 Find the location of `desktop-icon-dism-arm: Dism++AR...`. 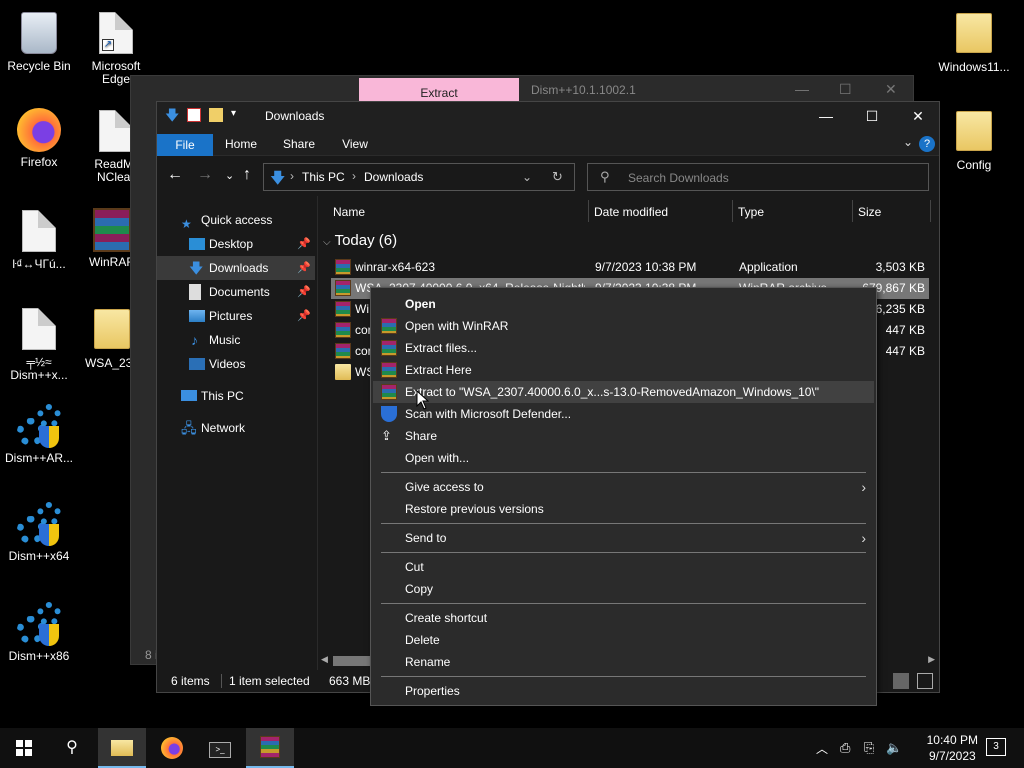

desktop-icon-dism-arm: Dism++AR... is located at coordinates (39, 434).